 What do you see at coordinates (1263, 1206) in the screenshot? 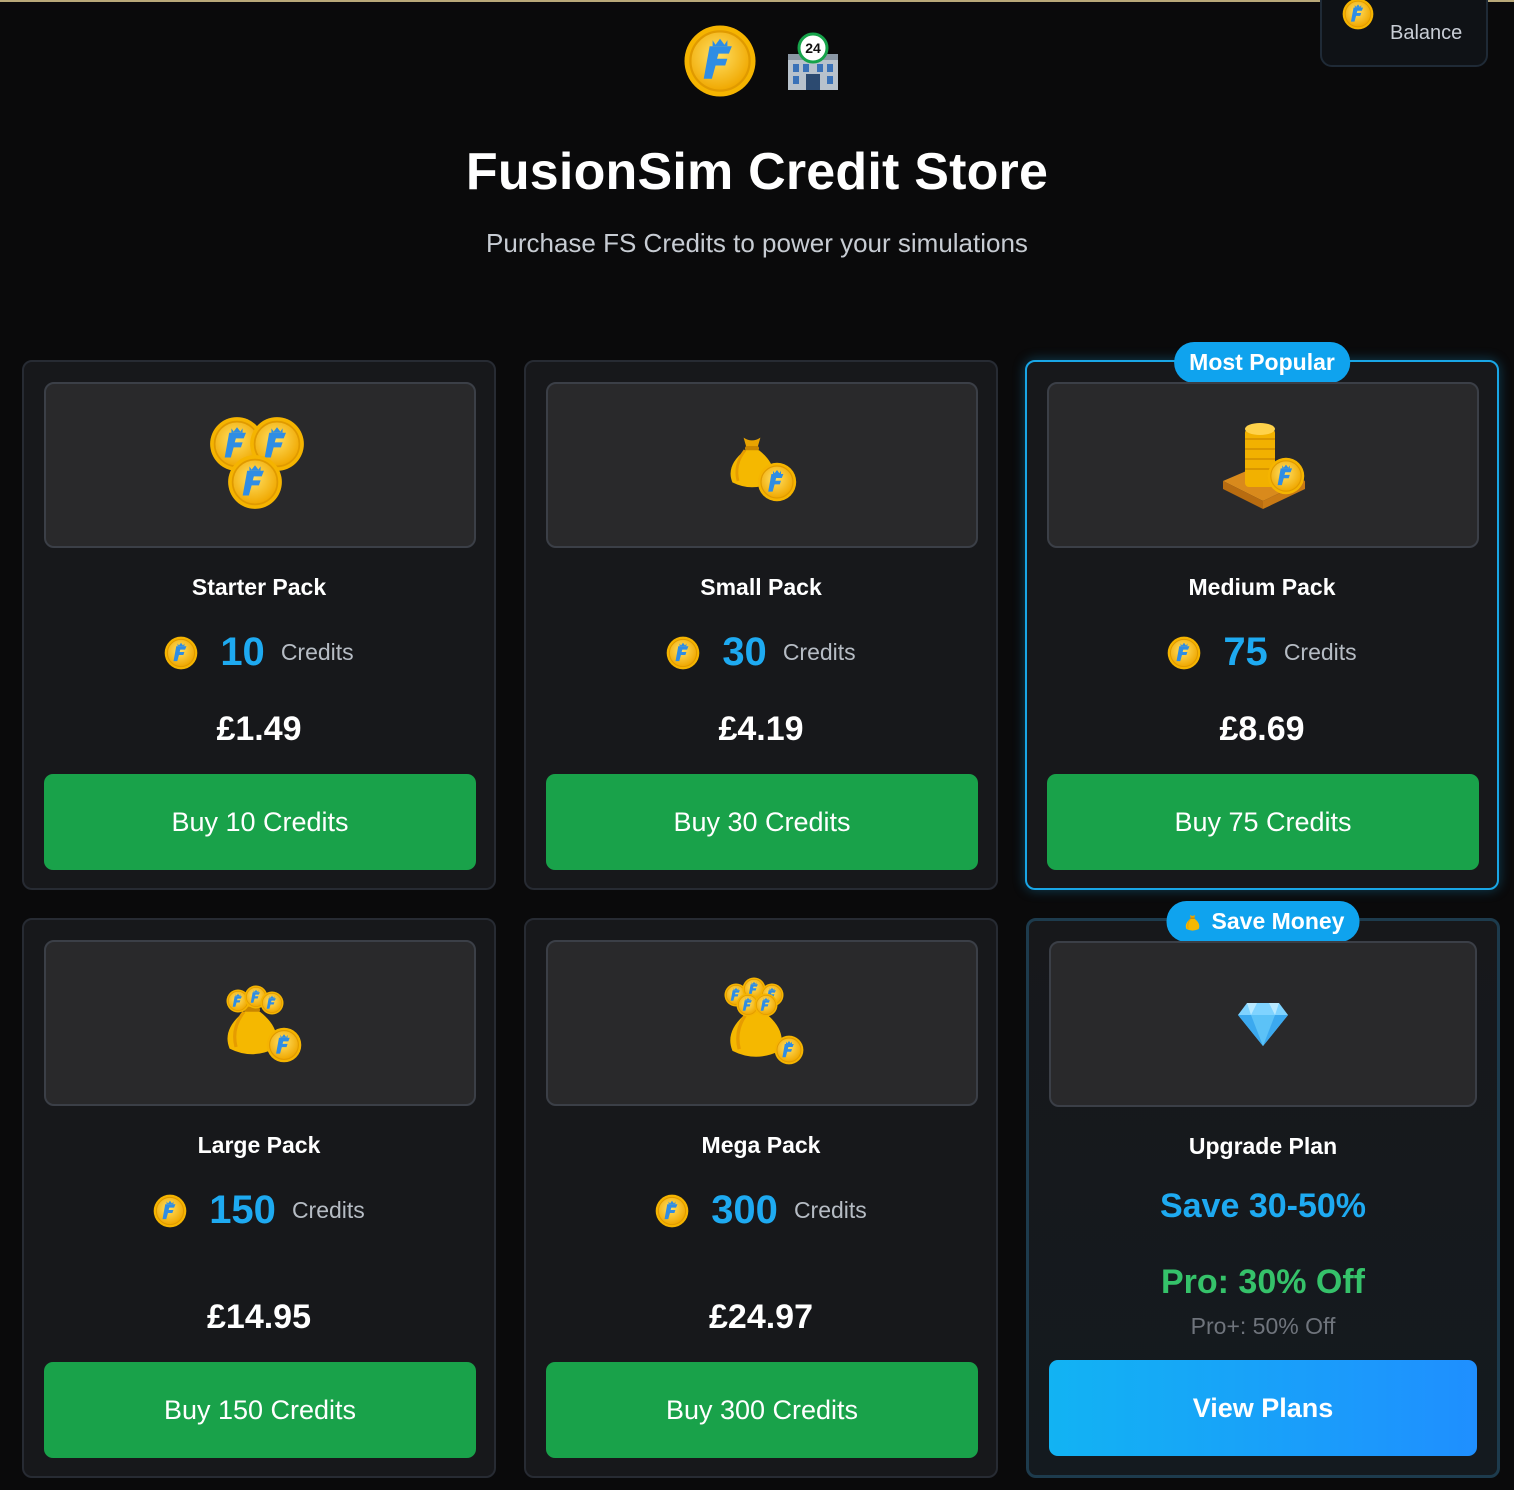
I see `save-percentage: Save 30-50%` at bounding box center [1263, 1206].